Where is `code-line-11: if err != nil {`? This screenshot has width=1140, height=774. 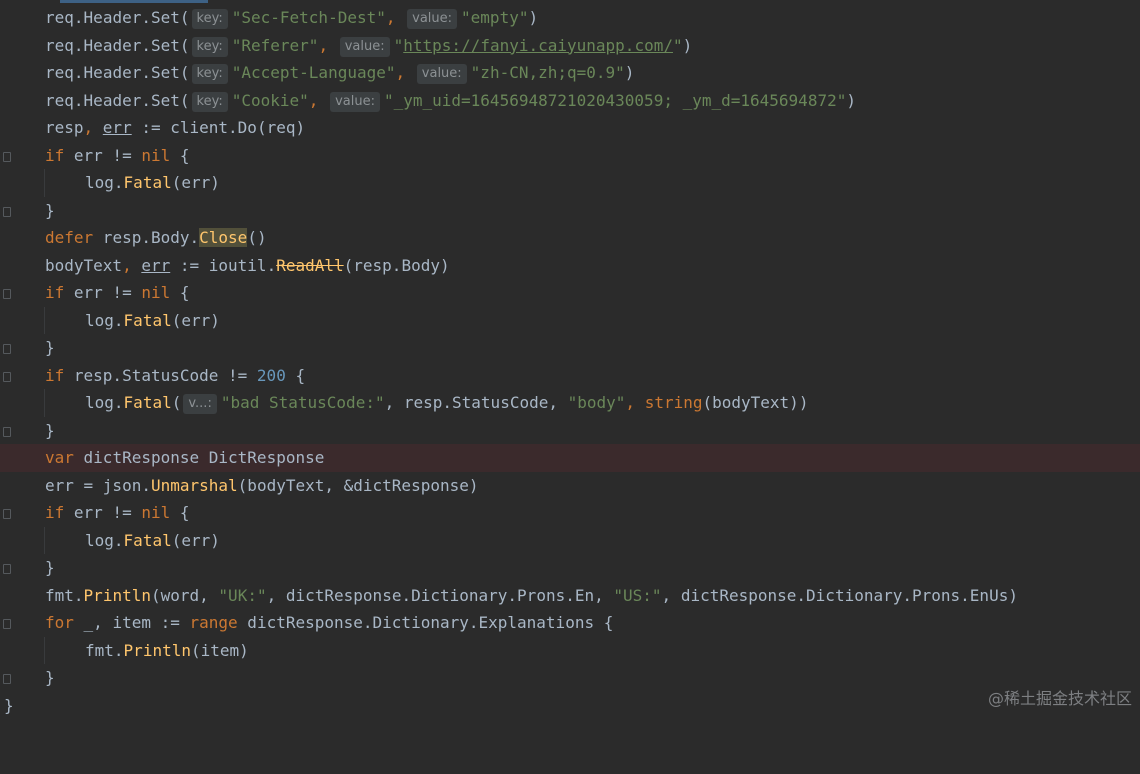
code-line-11: if err != nil { is located at coordinates (570, 293).